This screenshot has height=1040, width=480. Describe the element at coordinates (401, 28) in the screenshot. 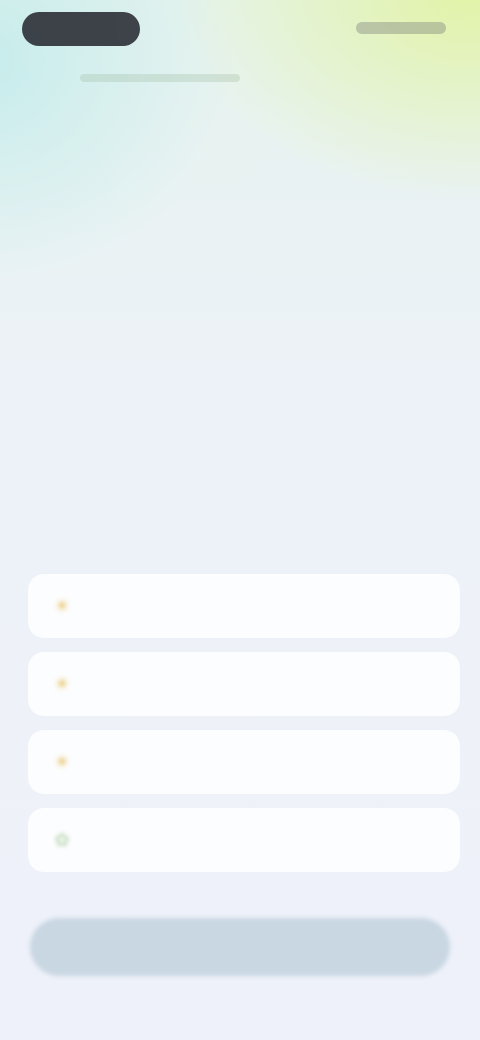

I see `status-indicators` at that location.